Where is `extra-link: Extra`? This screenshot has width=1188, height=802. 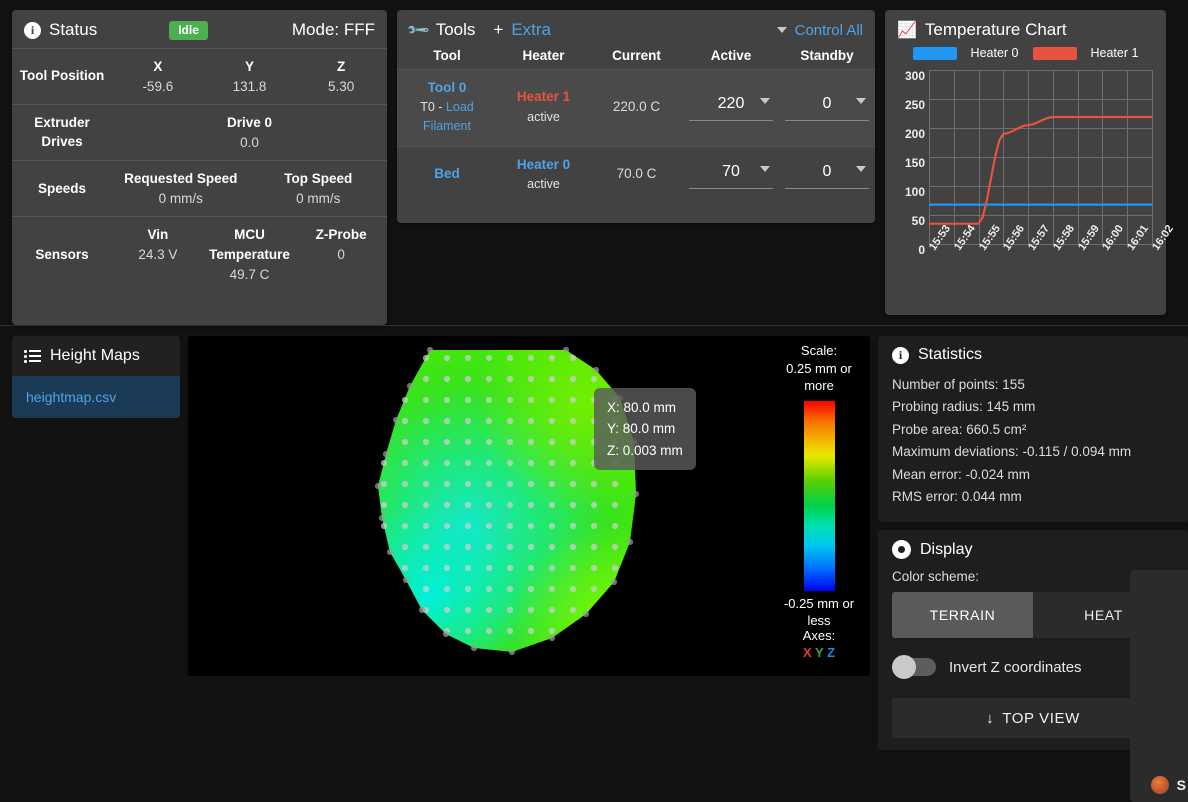
extra-link: Extra is located at coordinates (531, 30).